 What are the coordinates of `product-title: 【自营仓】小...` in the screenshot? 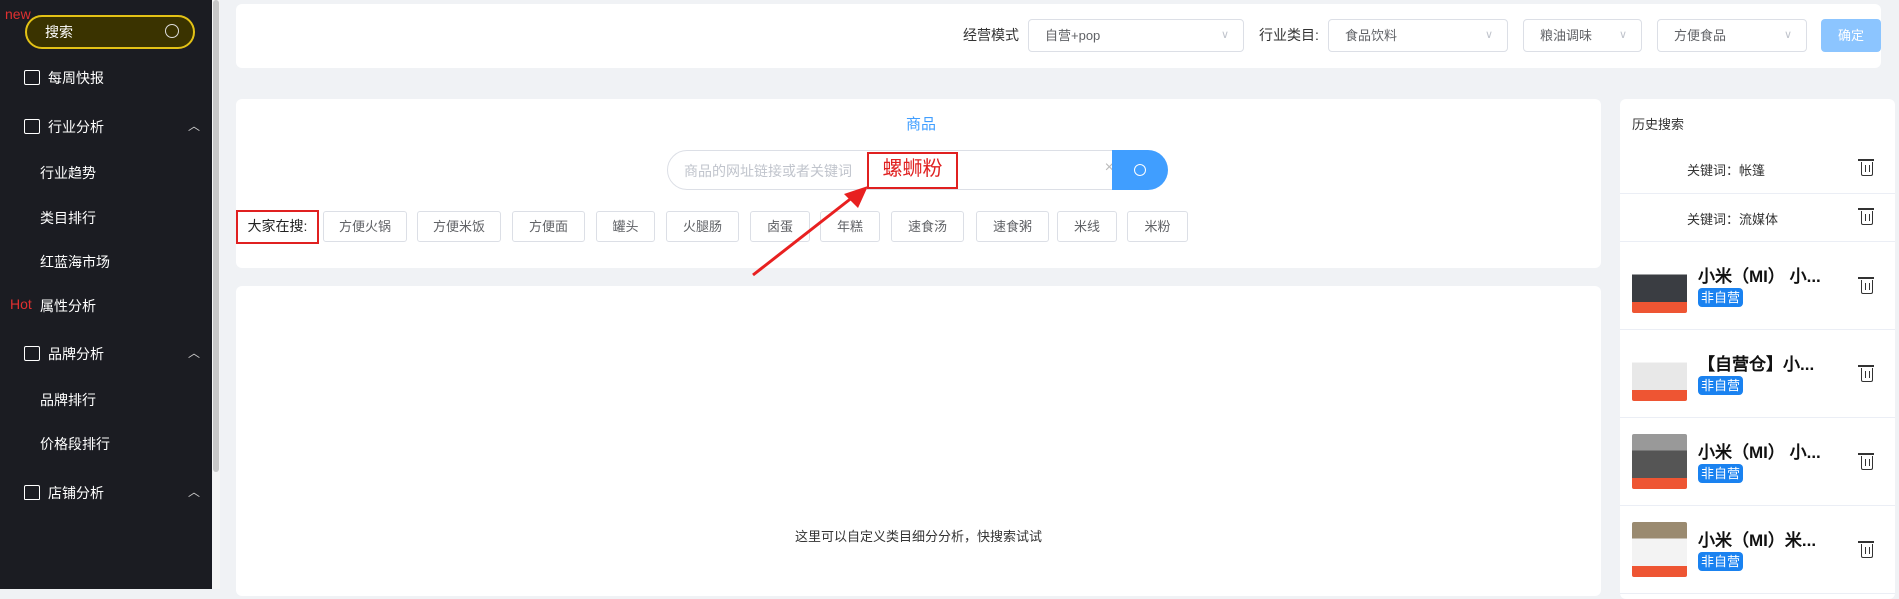 It's located at (1756, 364).